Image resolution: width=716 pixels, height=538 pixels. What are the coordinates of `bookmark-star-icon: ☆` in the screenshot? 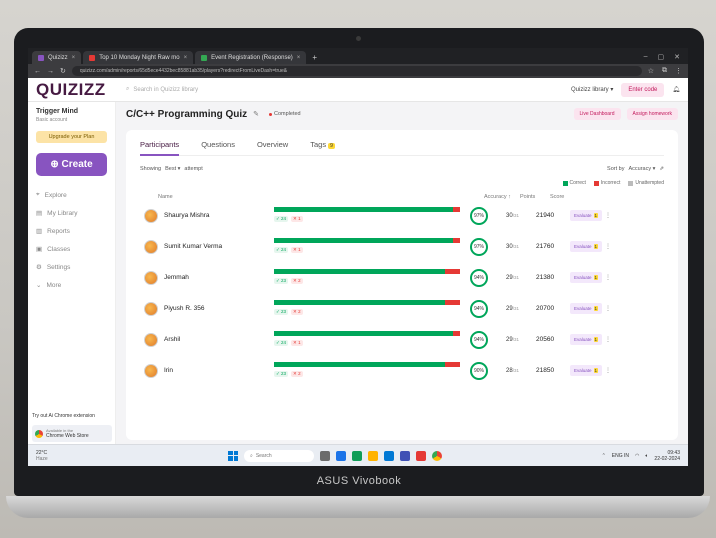 It's located at (651, 71).